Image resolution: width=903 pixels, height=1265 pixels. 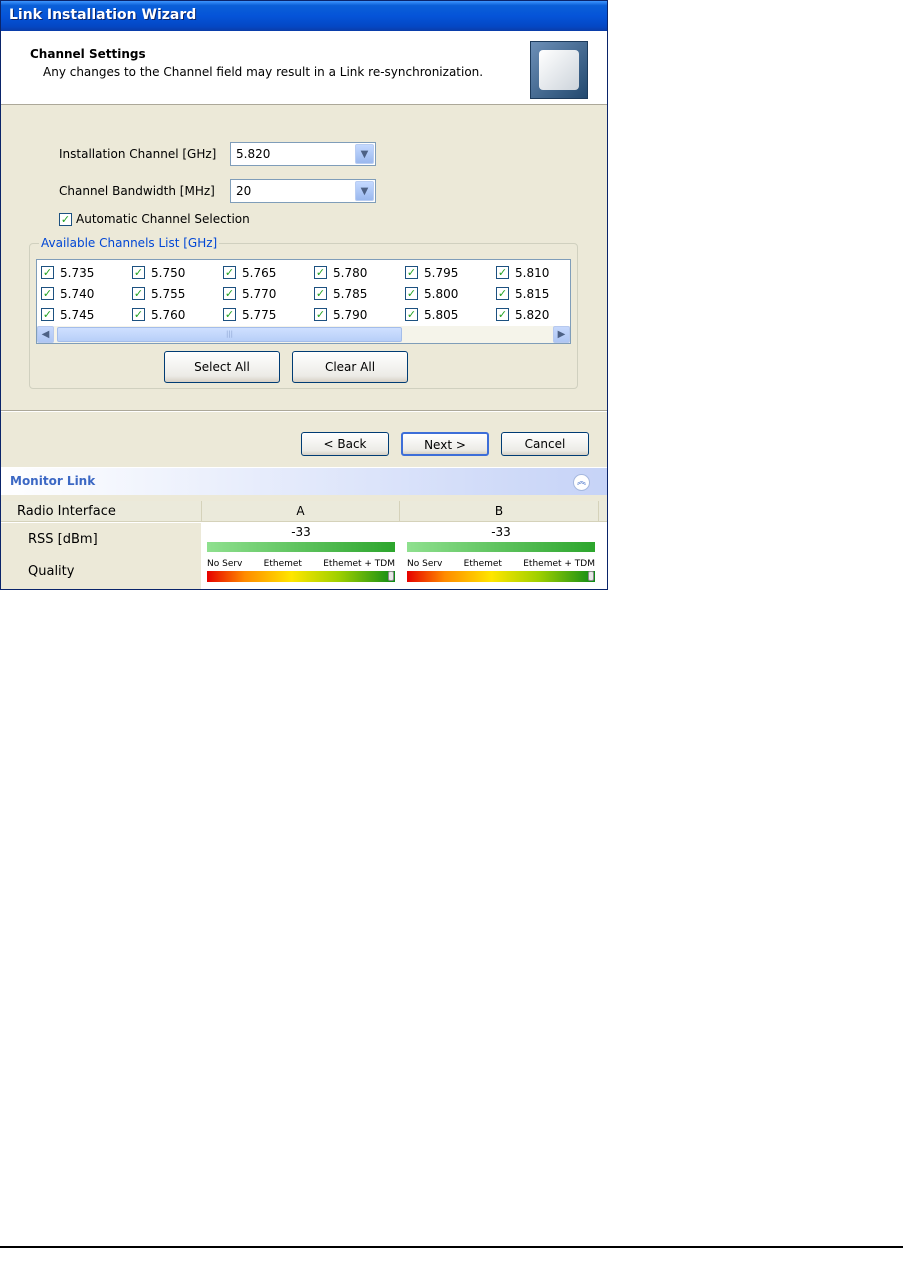 I want to click on channel-bandwidth-value: 20, so click(x=244, y=191).